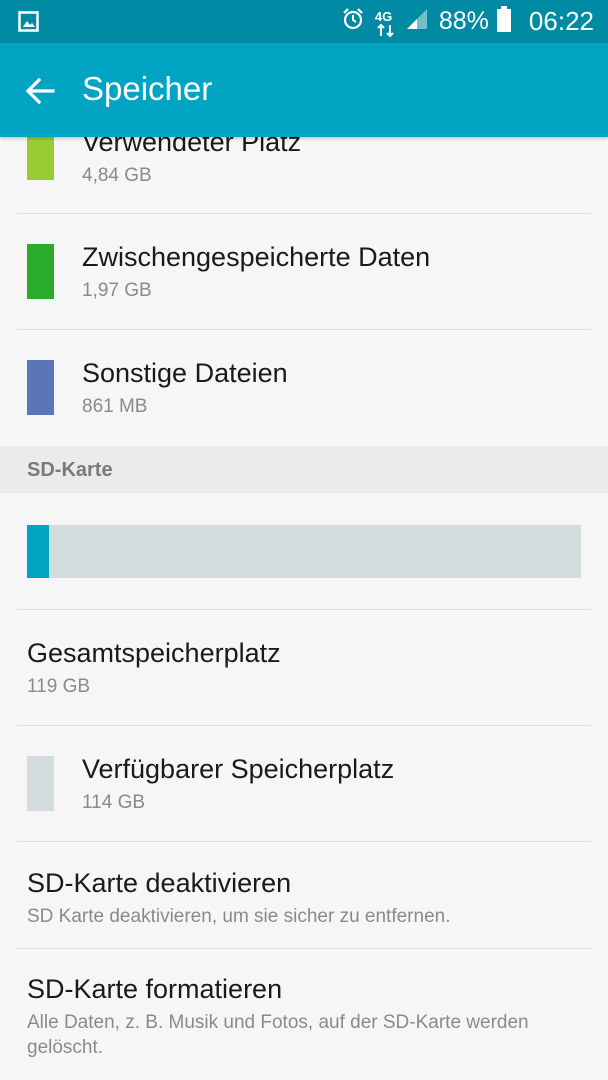 Image resolution: width=608 pixels, height=1080 pixels. Describe the element at coordinates (304, 90) in the screenshot. I see `app-bar: Speicher` at that location.